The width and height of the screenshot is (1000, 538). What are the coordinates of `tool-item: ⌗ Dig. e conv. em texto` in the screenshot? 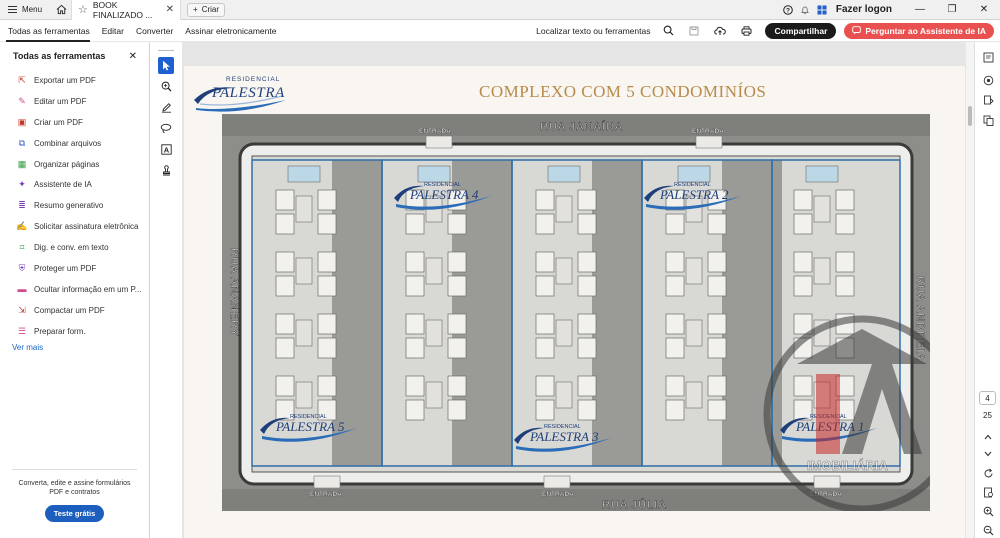 It's located at (74, 247).